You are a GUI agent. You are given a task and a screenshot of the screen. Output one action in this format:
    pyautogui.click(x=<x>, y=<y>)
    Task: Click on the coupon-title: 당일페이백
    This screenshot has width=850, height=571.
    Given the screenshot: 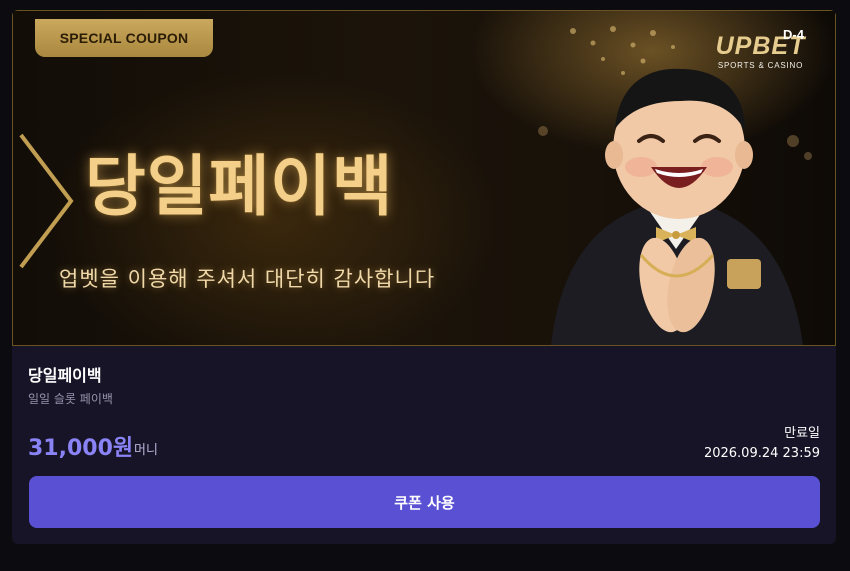 What is the action you would take?
    pyautogui.click(x=65, y=375)
    